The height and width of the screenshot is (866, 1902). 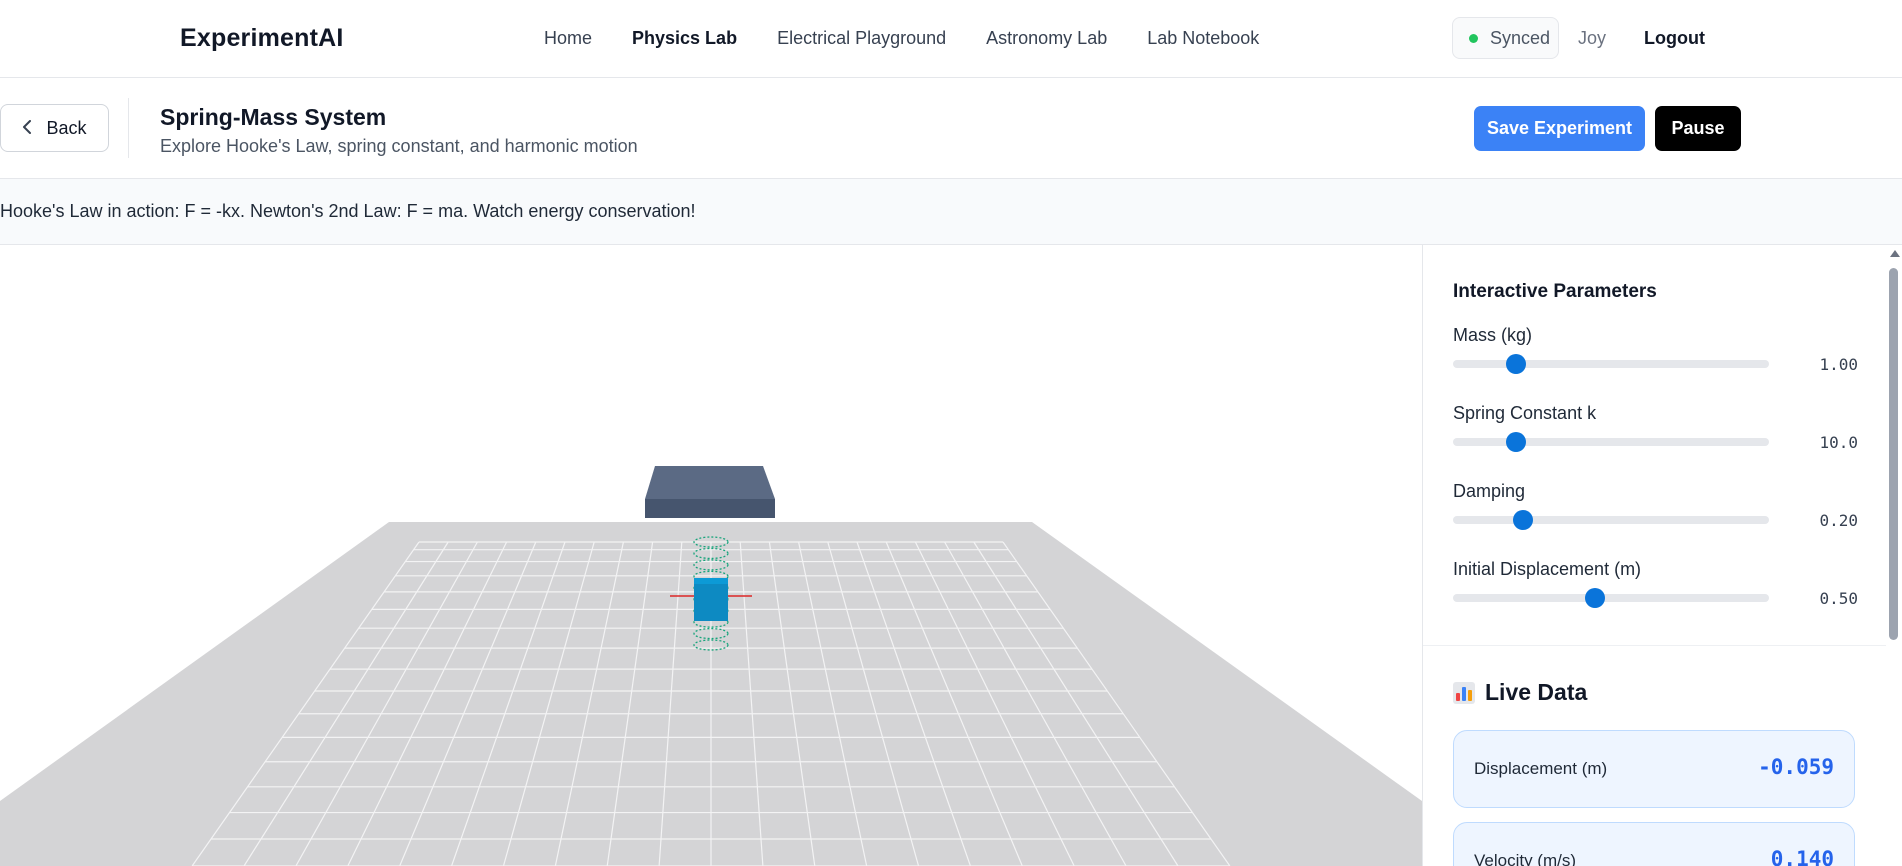 What do you see at coordinates (1592, 38) in the screenshot?
I see `user-name: Joy` at bounding box center [1592, 38].